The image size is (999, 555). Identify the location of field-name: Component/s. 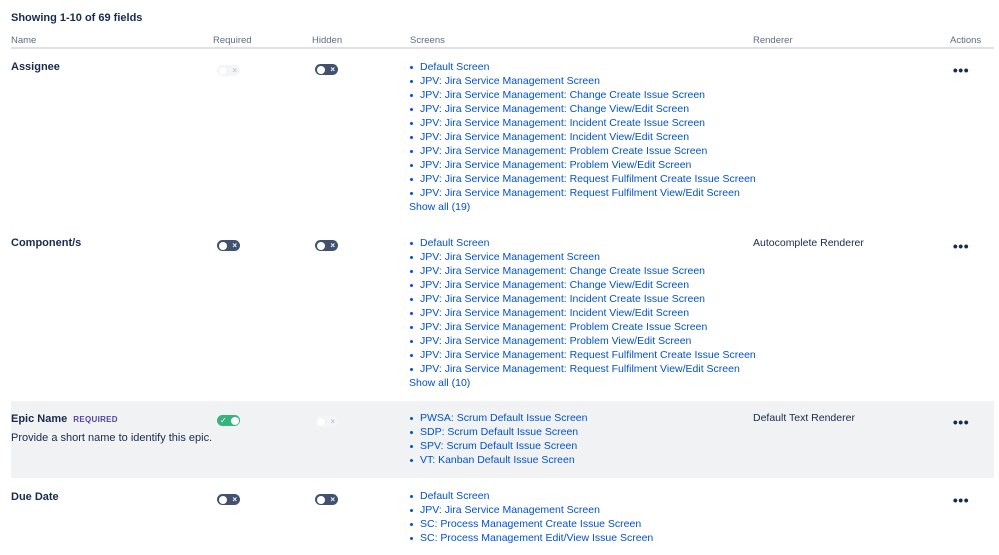
(46, 243).